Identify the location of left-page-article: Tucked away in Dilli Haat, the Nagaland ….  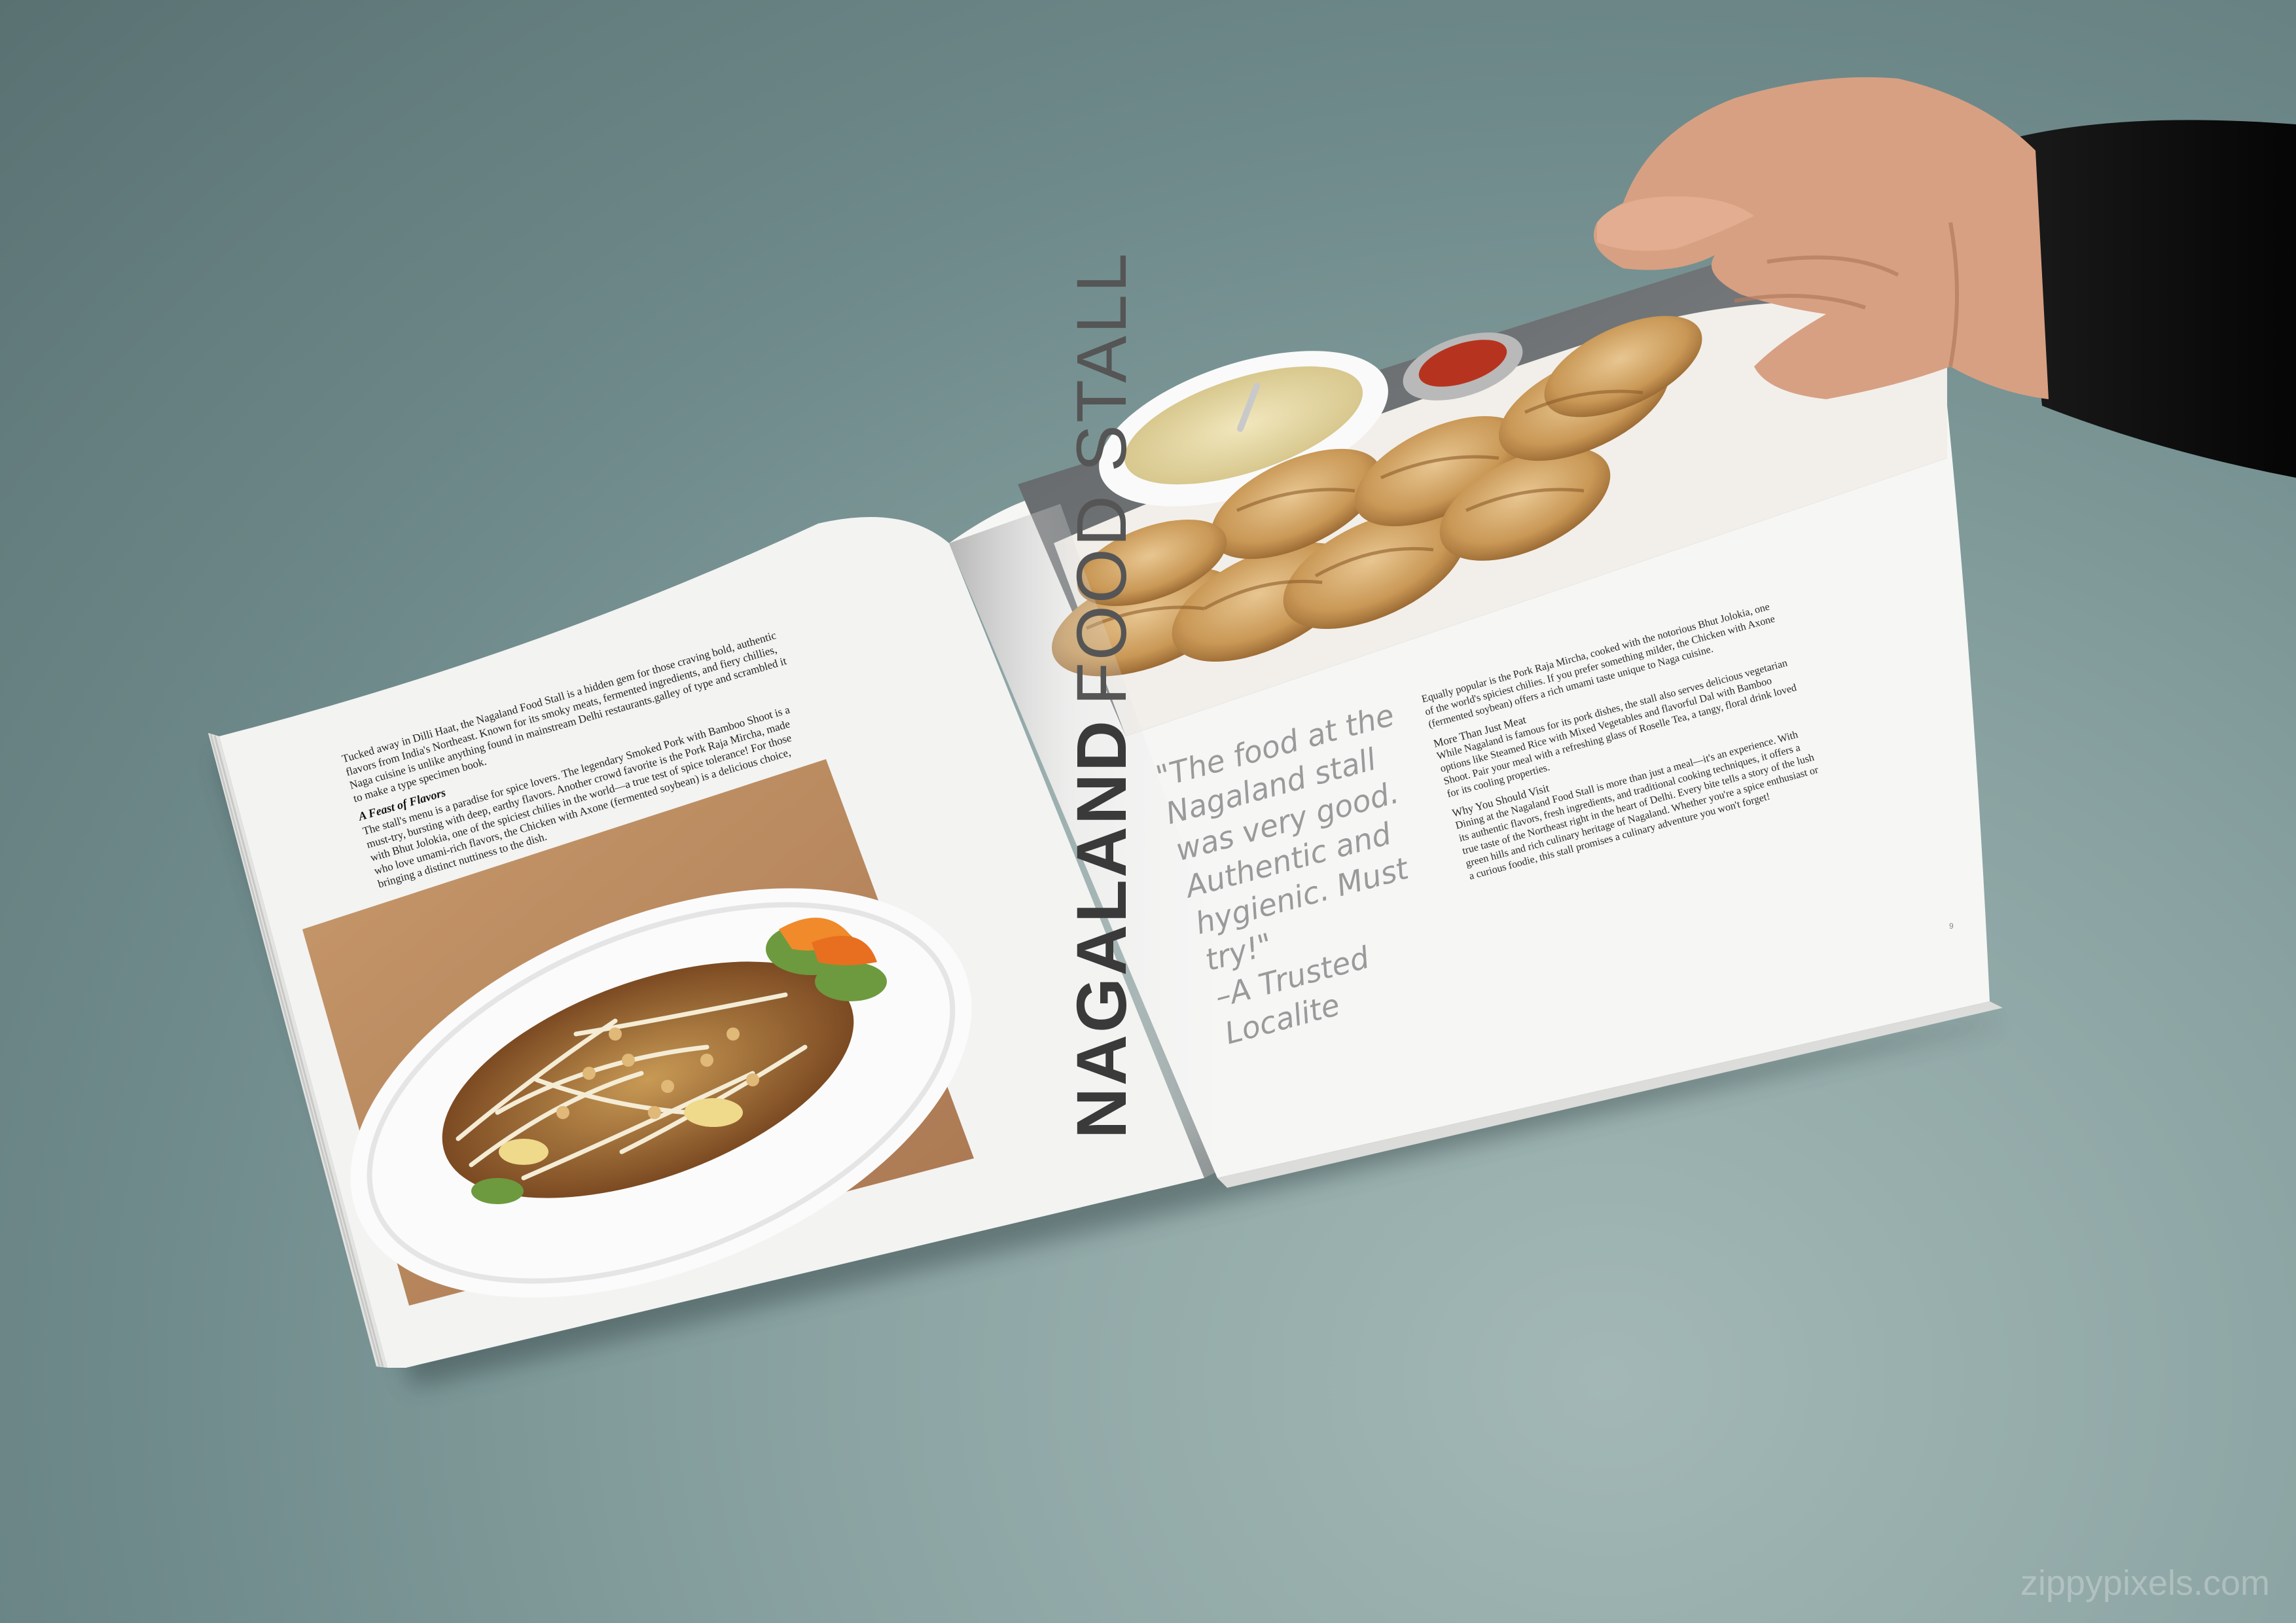
(581, 761).